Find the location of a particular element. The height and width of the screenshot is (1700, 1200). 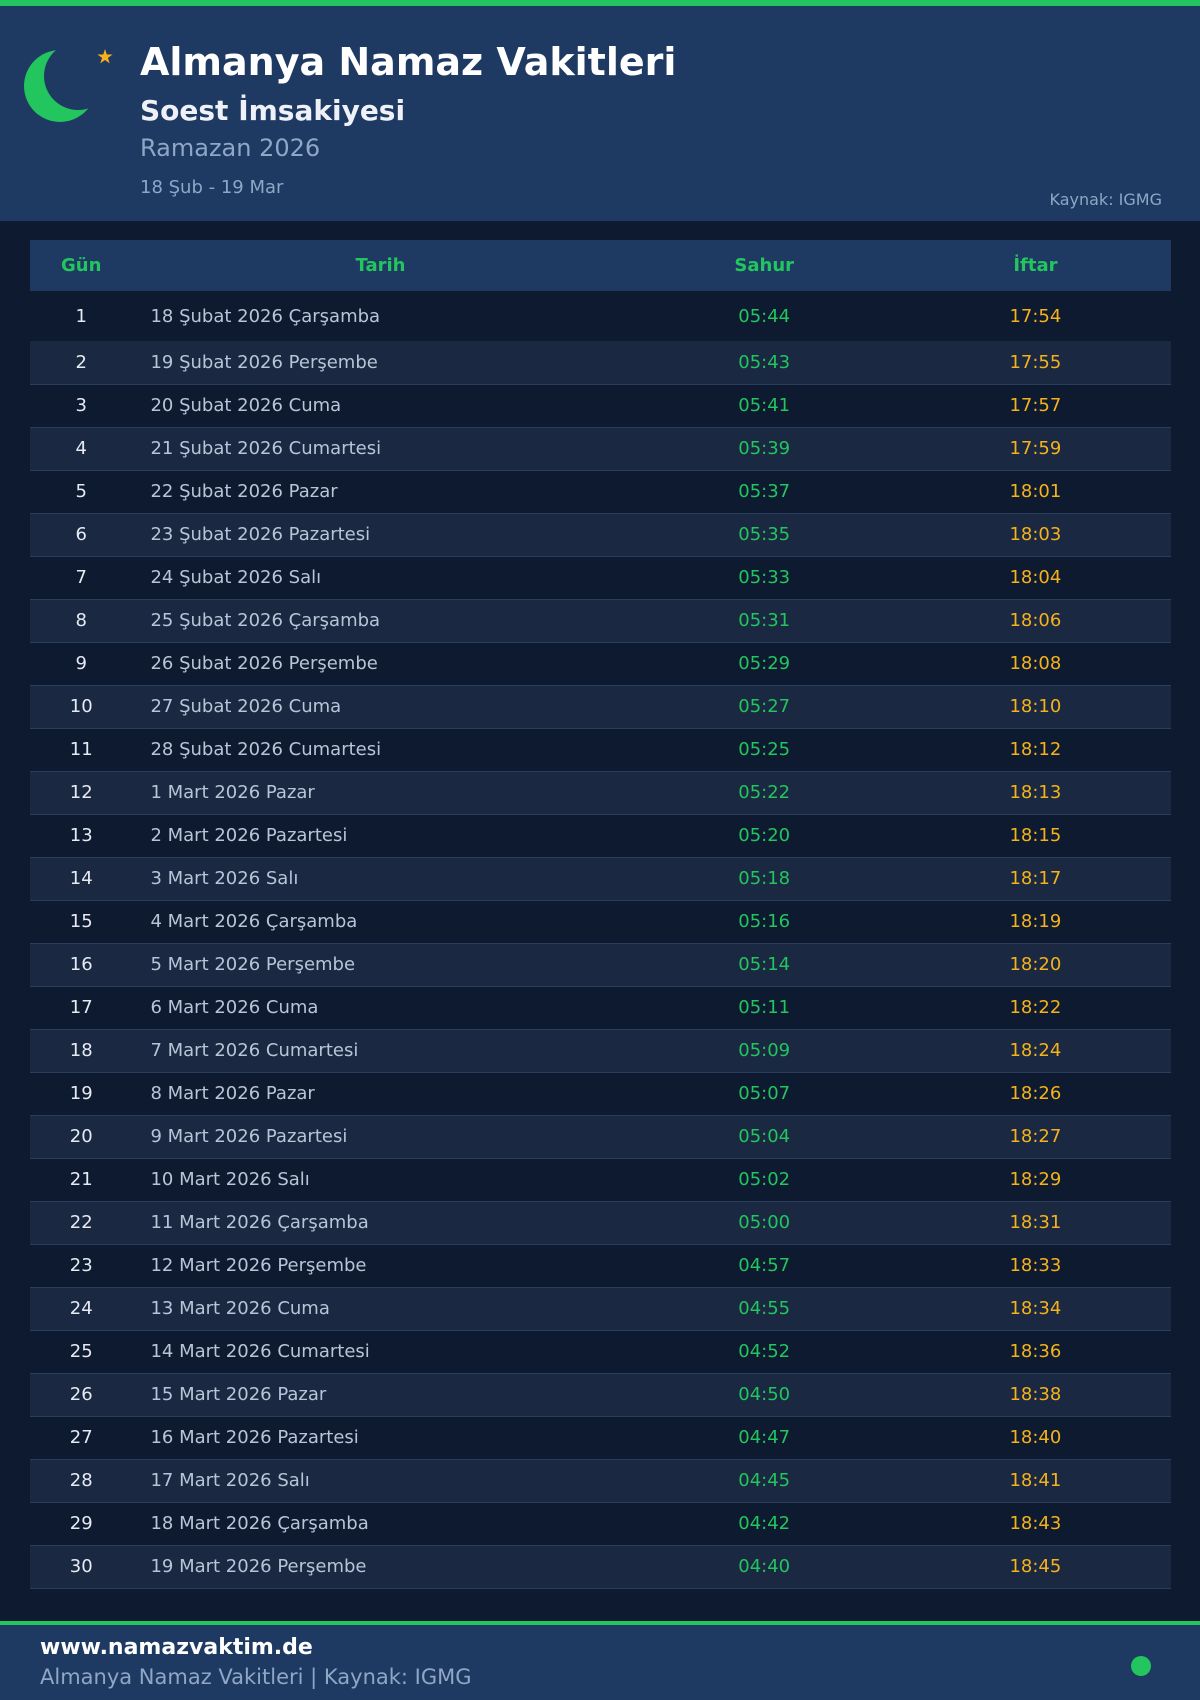

table-row: 4 21 Şubat 2026 Cumartesi 05:39 17:59 is located at coordinates (600, 448).